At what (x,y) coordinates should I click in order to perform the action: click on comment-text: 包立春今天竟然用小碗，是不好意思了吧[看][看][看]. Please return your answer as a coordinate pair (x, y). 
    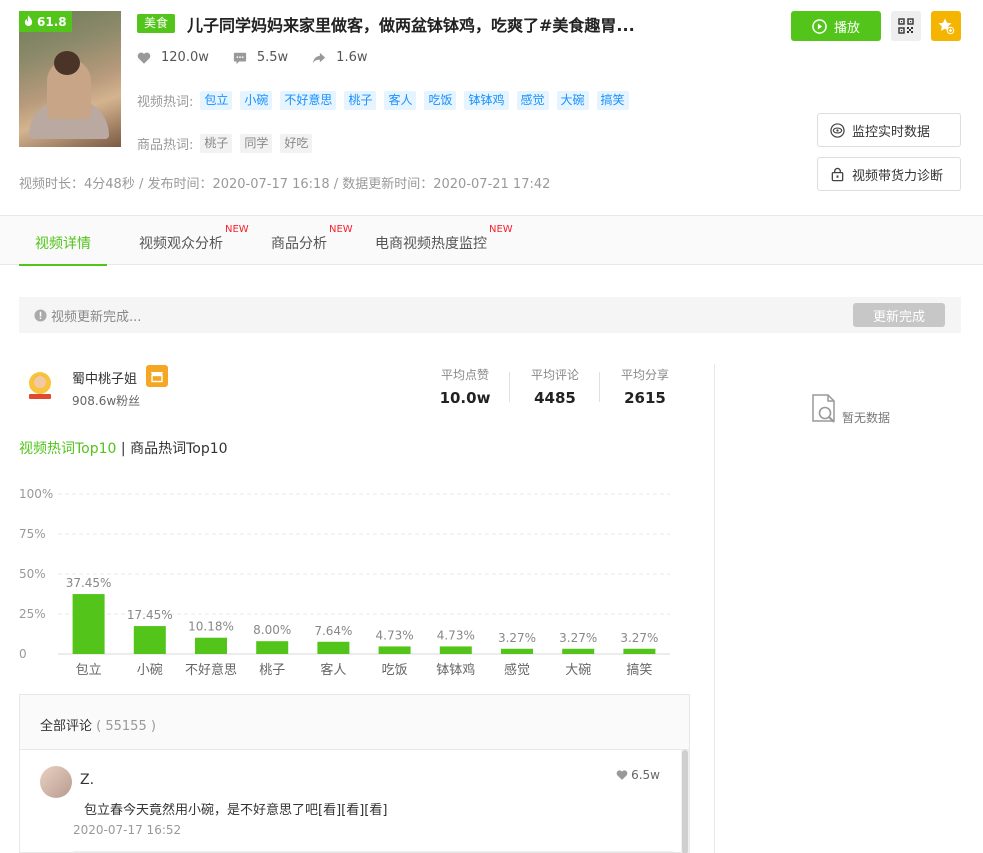
    Looking at the image, I should click on (236, 810).